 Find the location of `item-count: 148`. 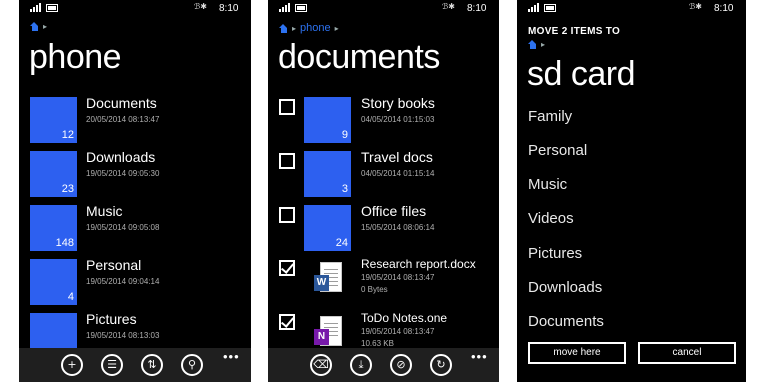

item-count: 148 is located at coordinates (64, 243).